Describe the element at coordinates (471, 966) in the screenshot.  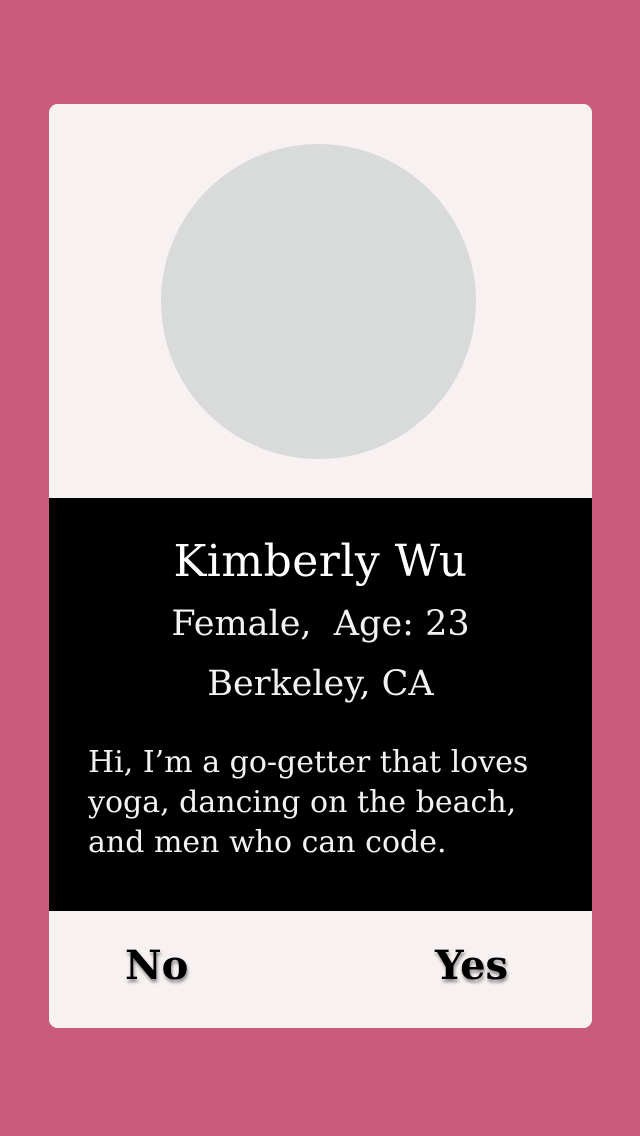
I see `yes-button: Yes` at that location.